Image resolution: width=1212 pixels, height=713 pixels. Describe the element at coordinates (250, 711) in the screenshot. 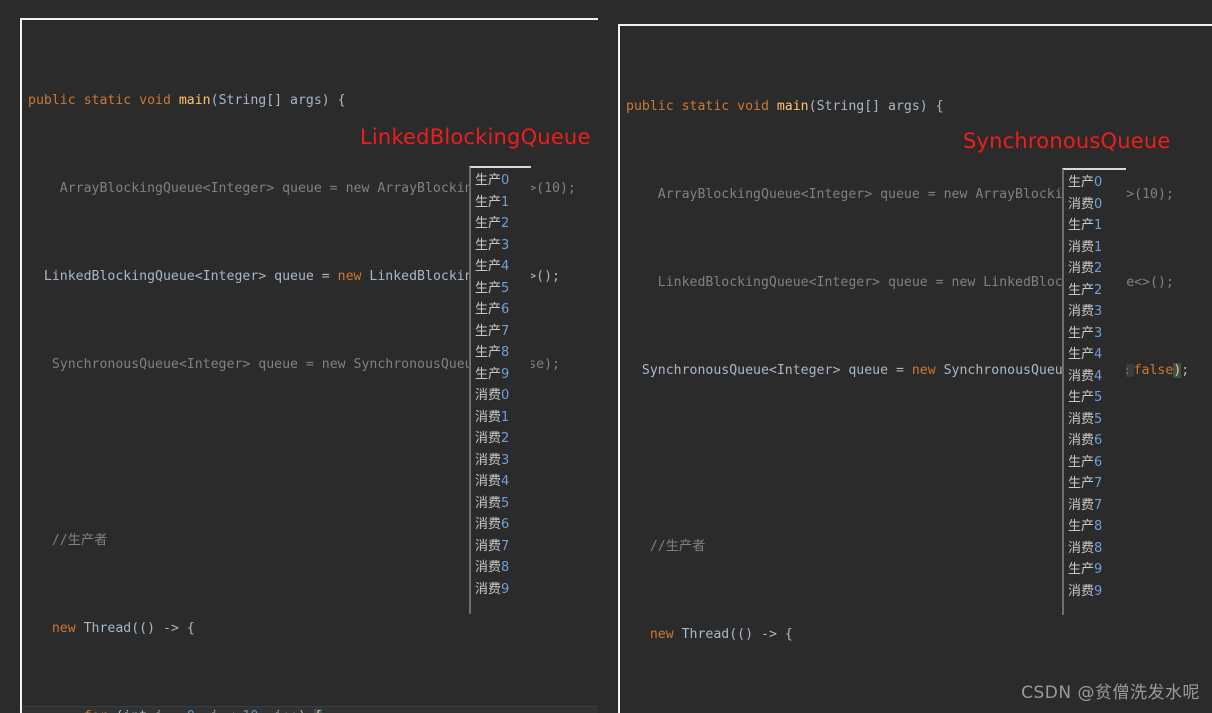

I see `code-token-number-ten: 10` at that location.